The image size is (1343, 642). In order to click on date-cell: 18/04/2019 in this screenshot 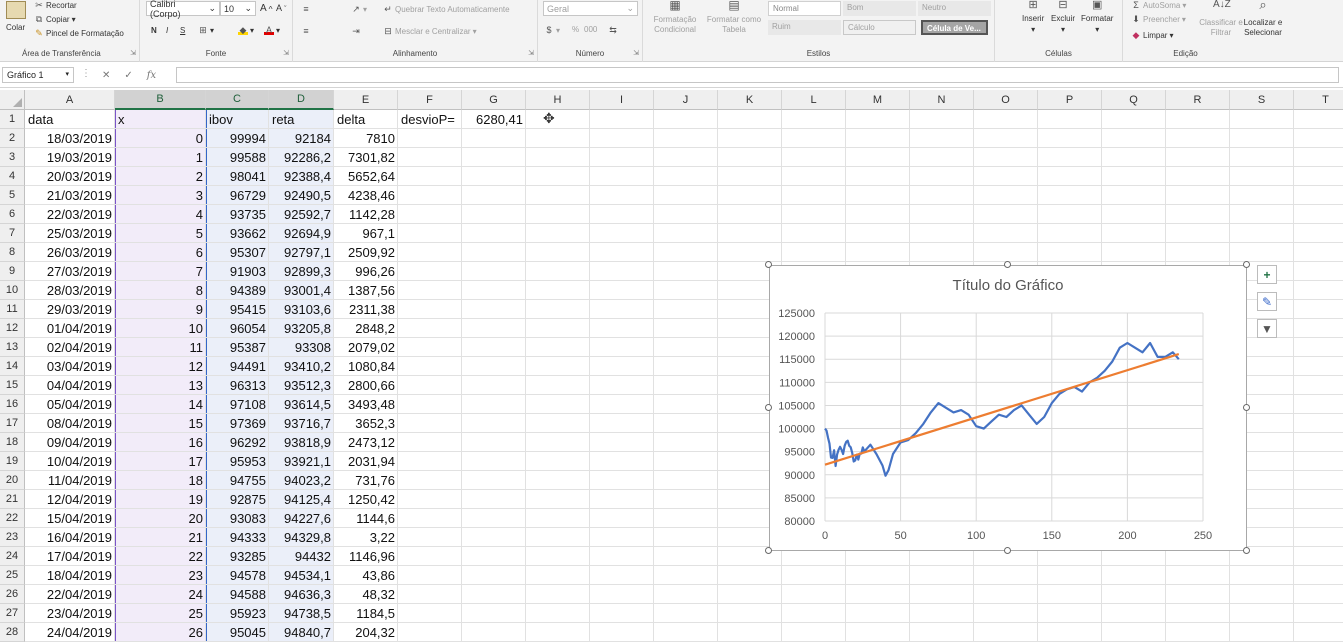, I will do `click(70, 575)`.